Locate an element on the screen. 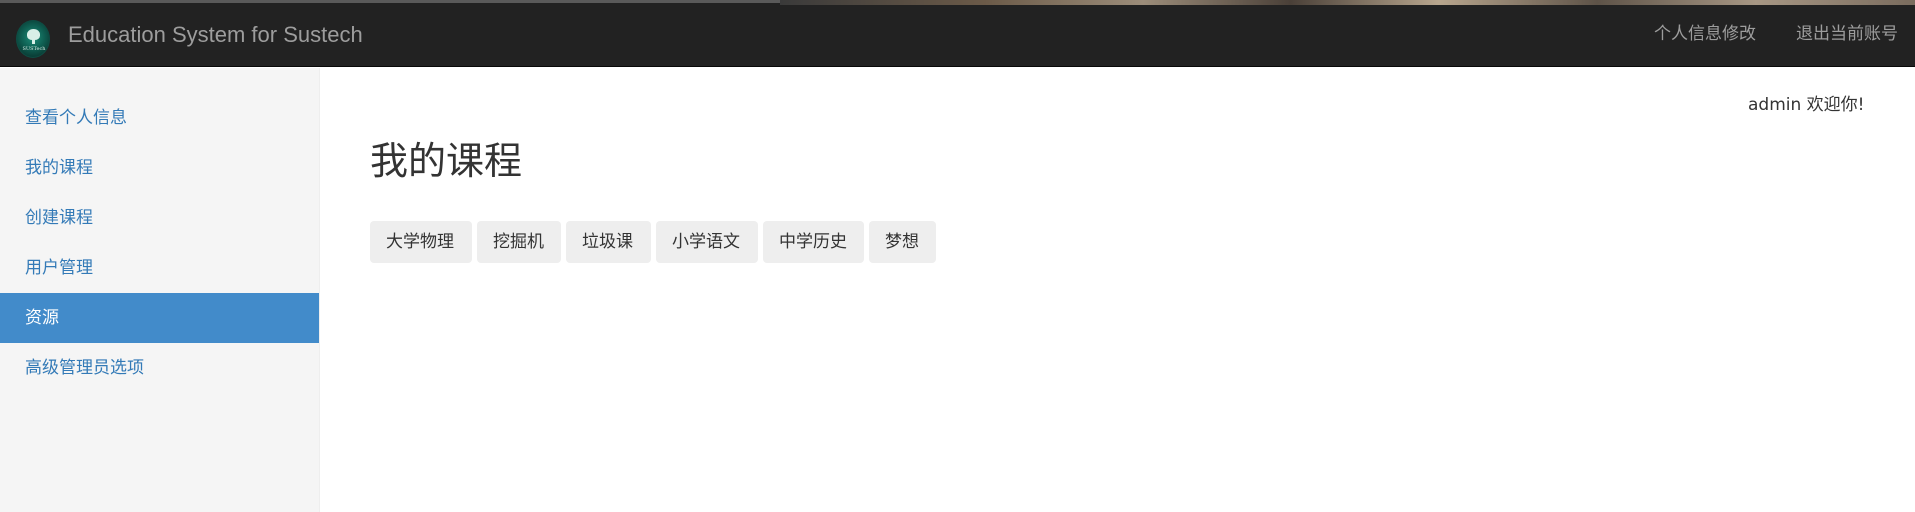 The height and width of the screenshot is (512, 1915). sustech-logo-icon: SUSTech is located at coordinates (33, 39).